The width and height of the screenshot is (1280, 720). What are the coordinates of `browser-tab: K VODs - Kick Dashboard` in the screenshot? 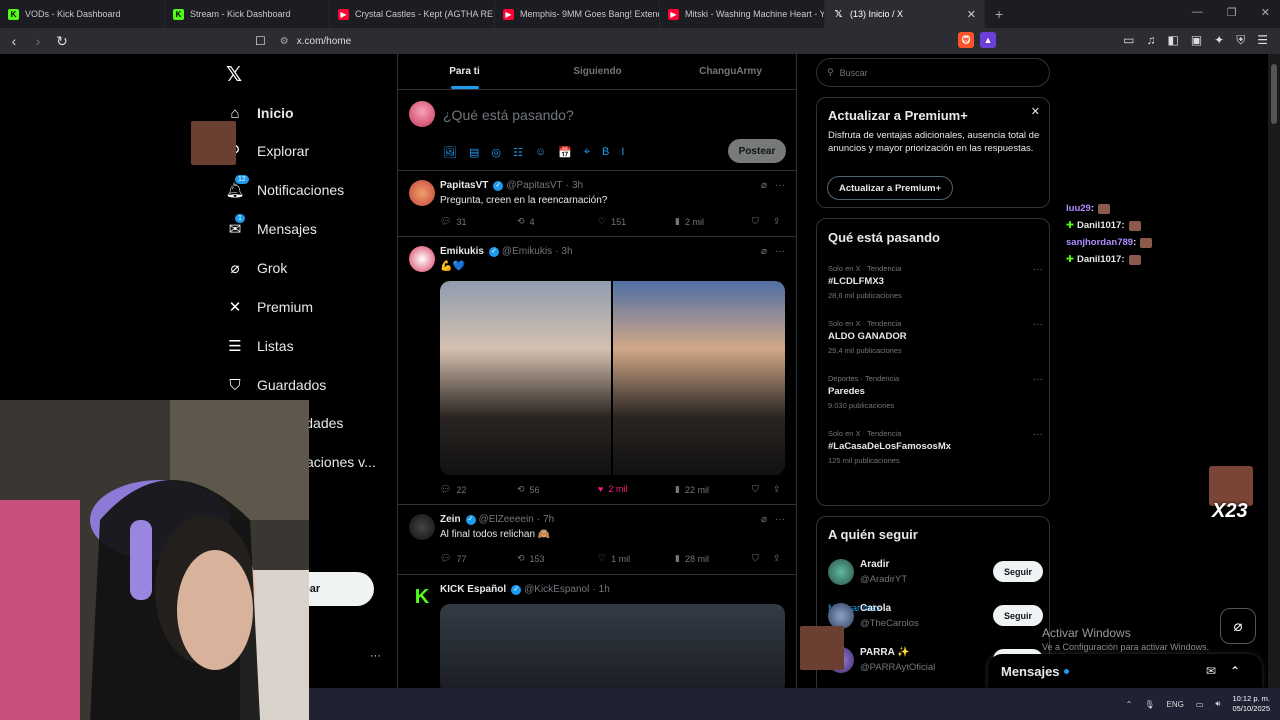 It's located at (82, 14).